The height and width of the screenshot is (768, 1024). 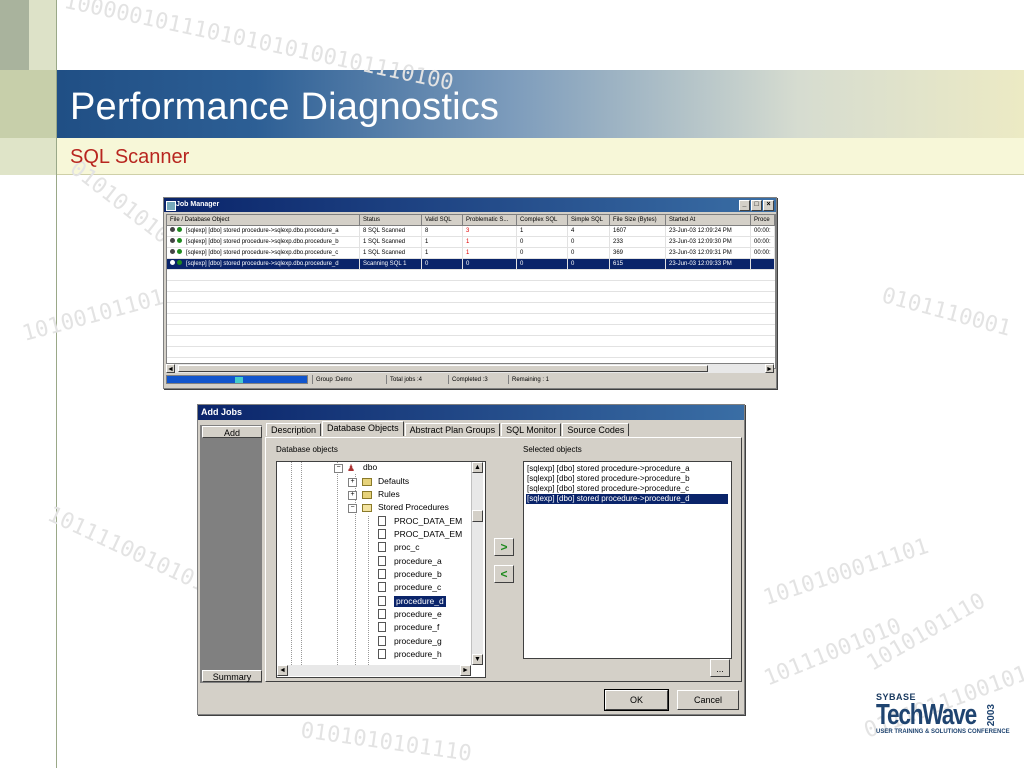 I want to click on status-icon, so click(x=179, y=240).